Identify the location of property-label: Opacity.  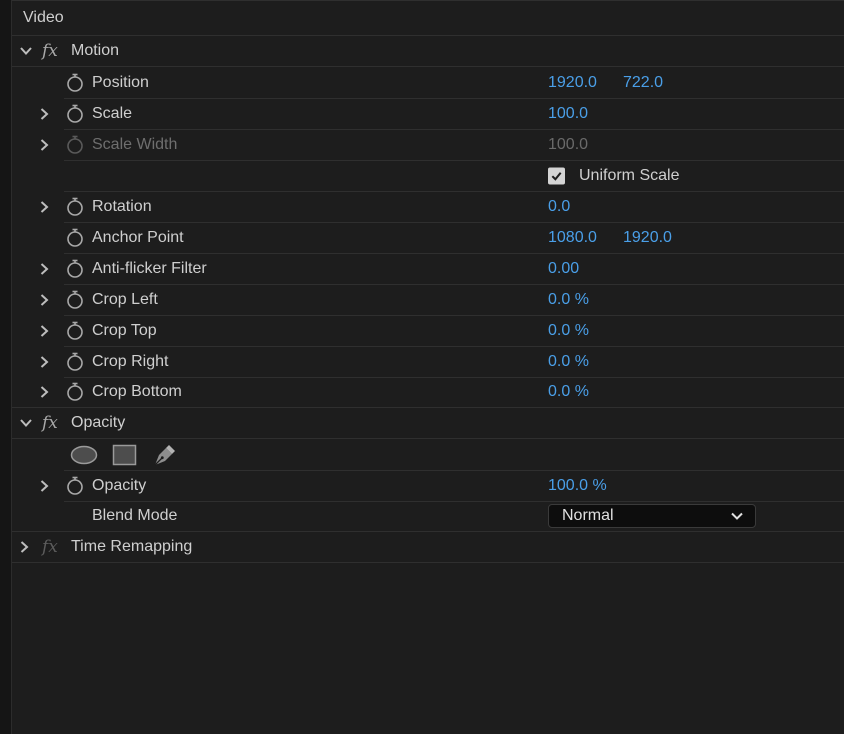
(119, 485).